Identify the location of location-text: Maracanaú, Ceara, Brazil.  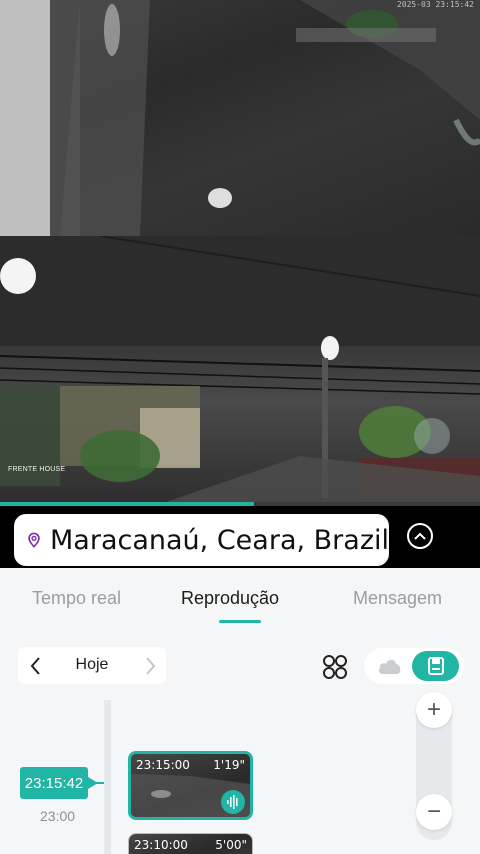
(219, 540).